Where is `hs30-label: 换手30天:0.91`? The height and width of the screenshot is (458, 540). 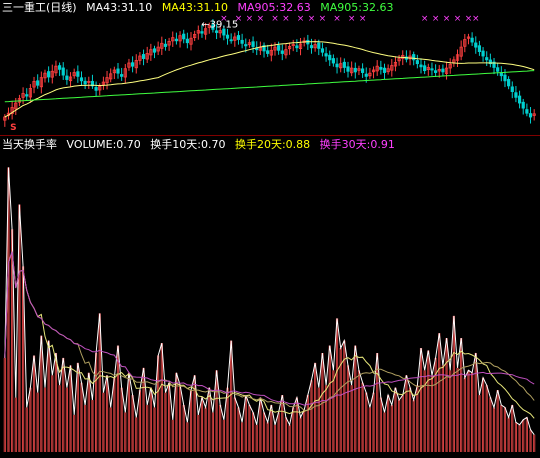 hs30-label: 换手30天:0.91 is located at coordinates (357, 144).